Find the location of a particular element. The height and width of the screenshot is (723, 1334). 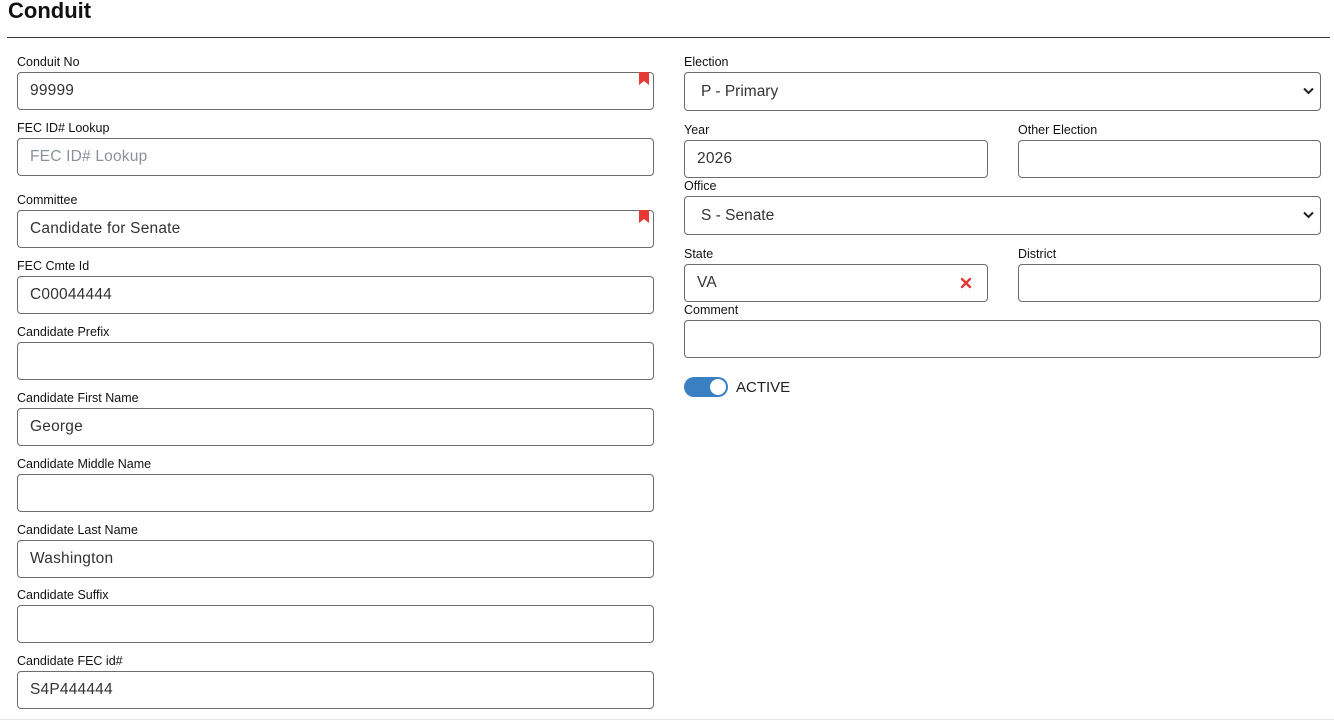

bottom-divider is located at coordinates (667, 719).